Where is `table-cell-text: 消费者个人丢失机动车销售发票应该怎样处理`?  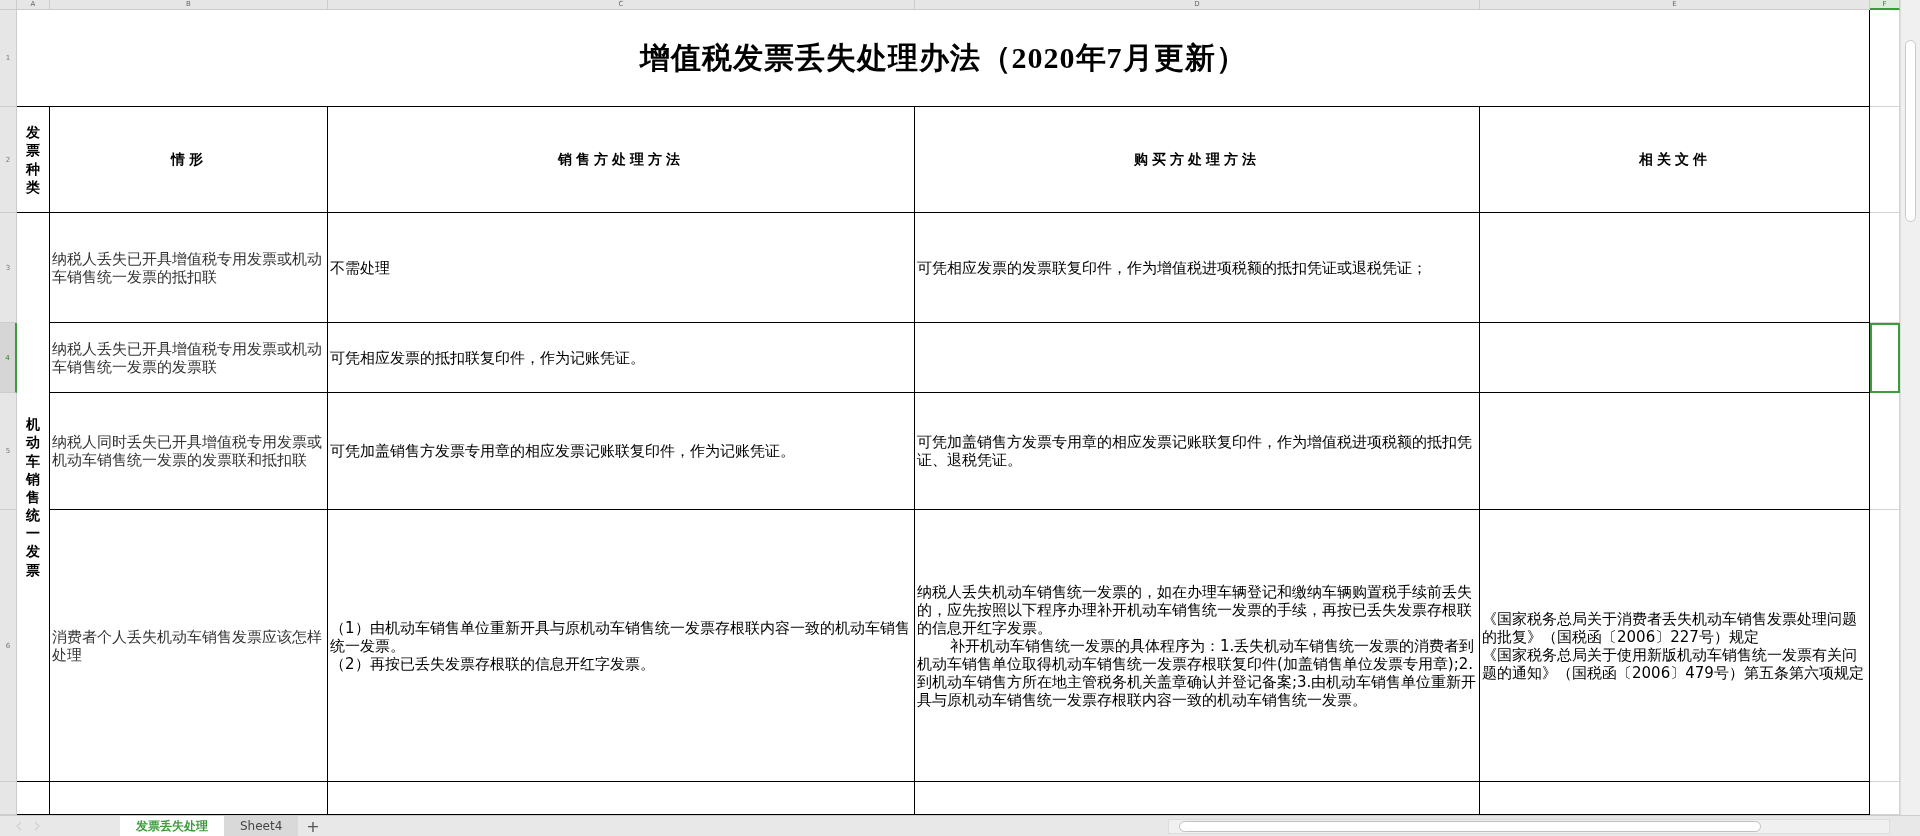
table-cell-text: 消费者个人丢失机动车销售发票应该怎样处理 is located at coordinates (187, 645).